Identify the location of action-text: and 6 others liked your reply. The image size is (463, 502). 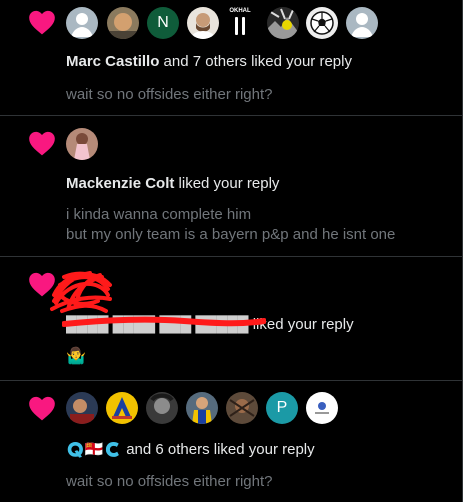
(218, 449).